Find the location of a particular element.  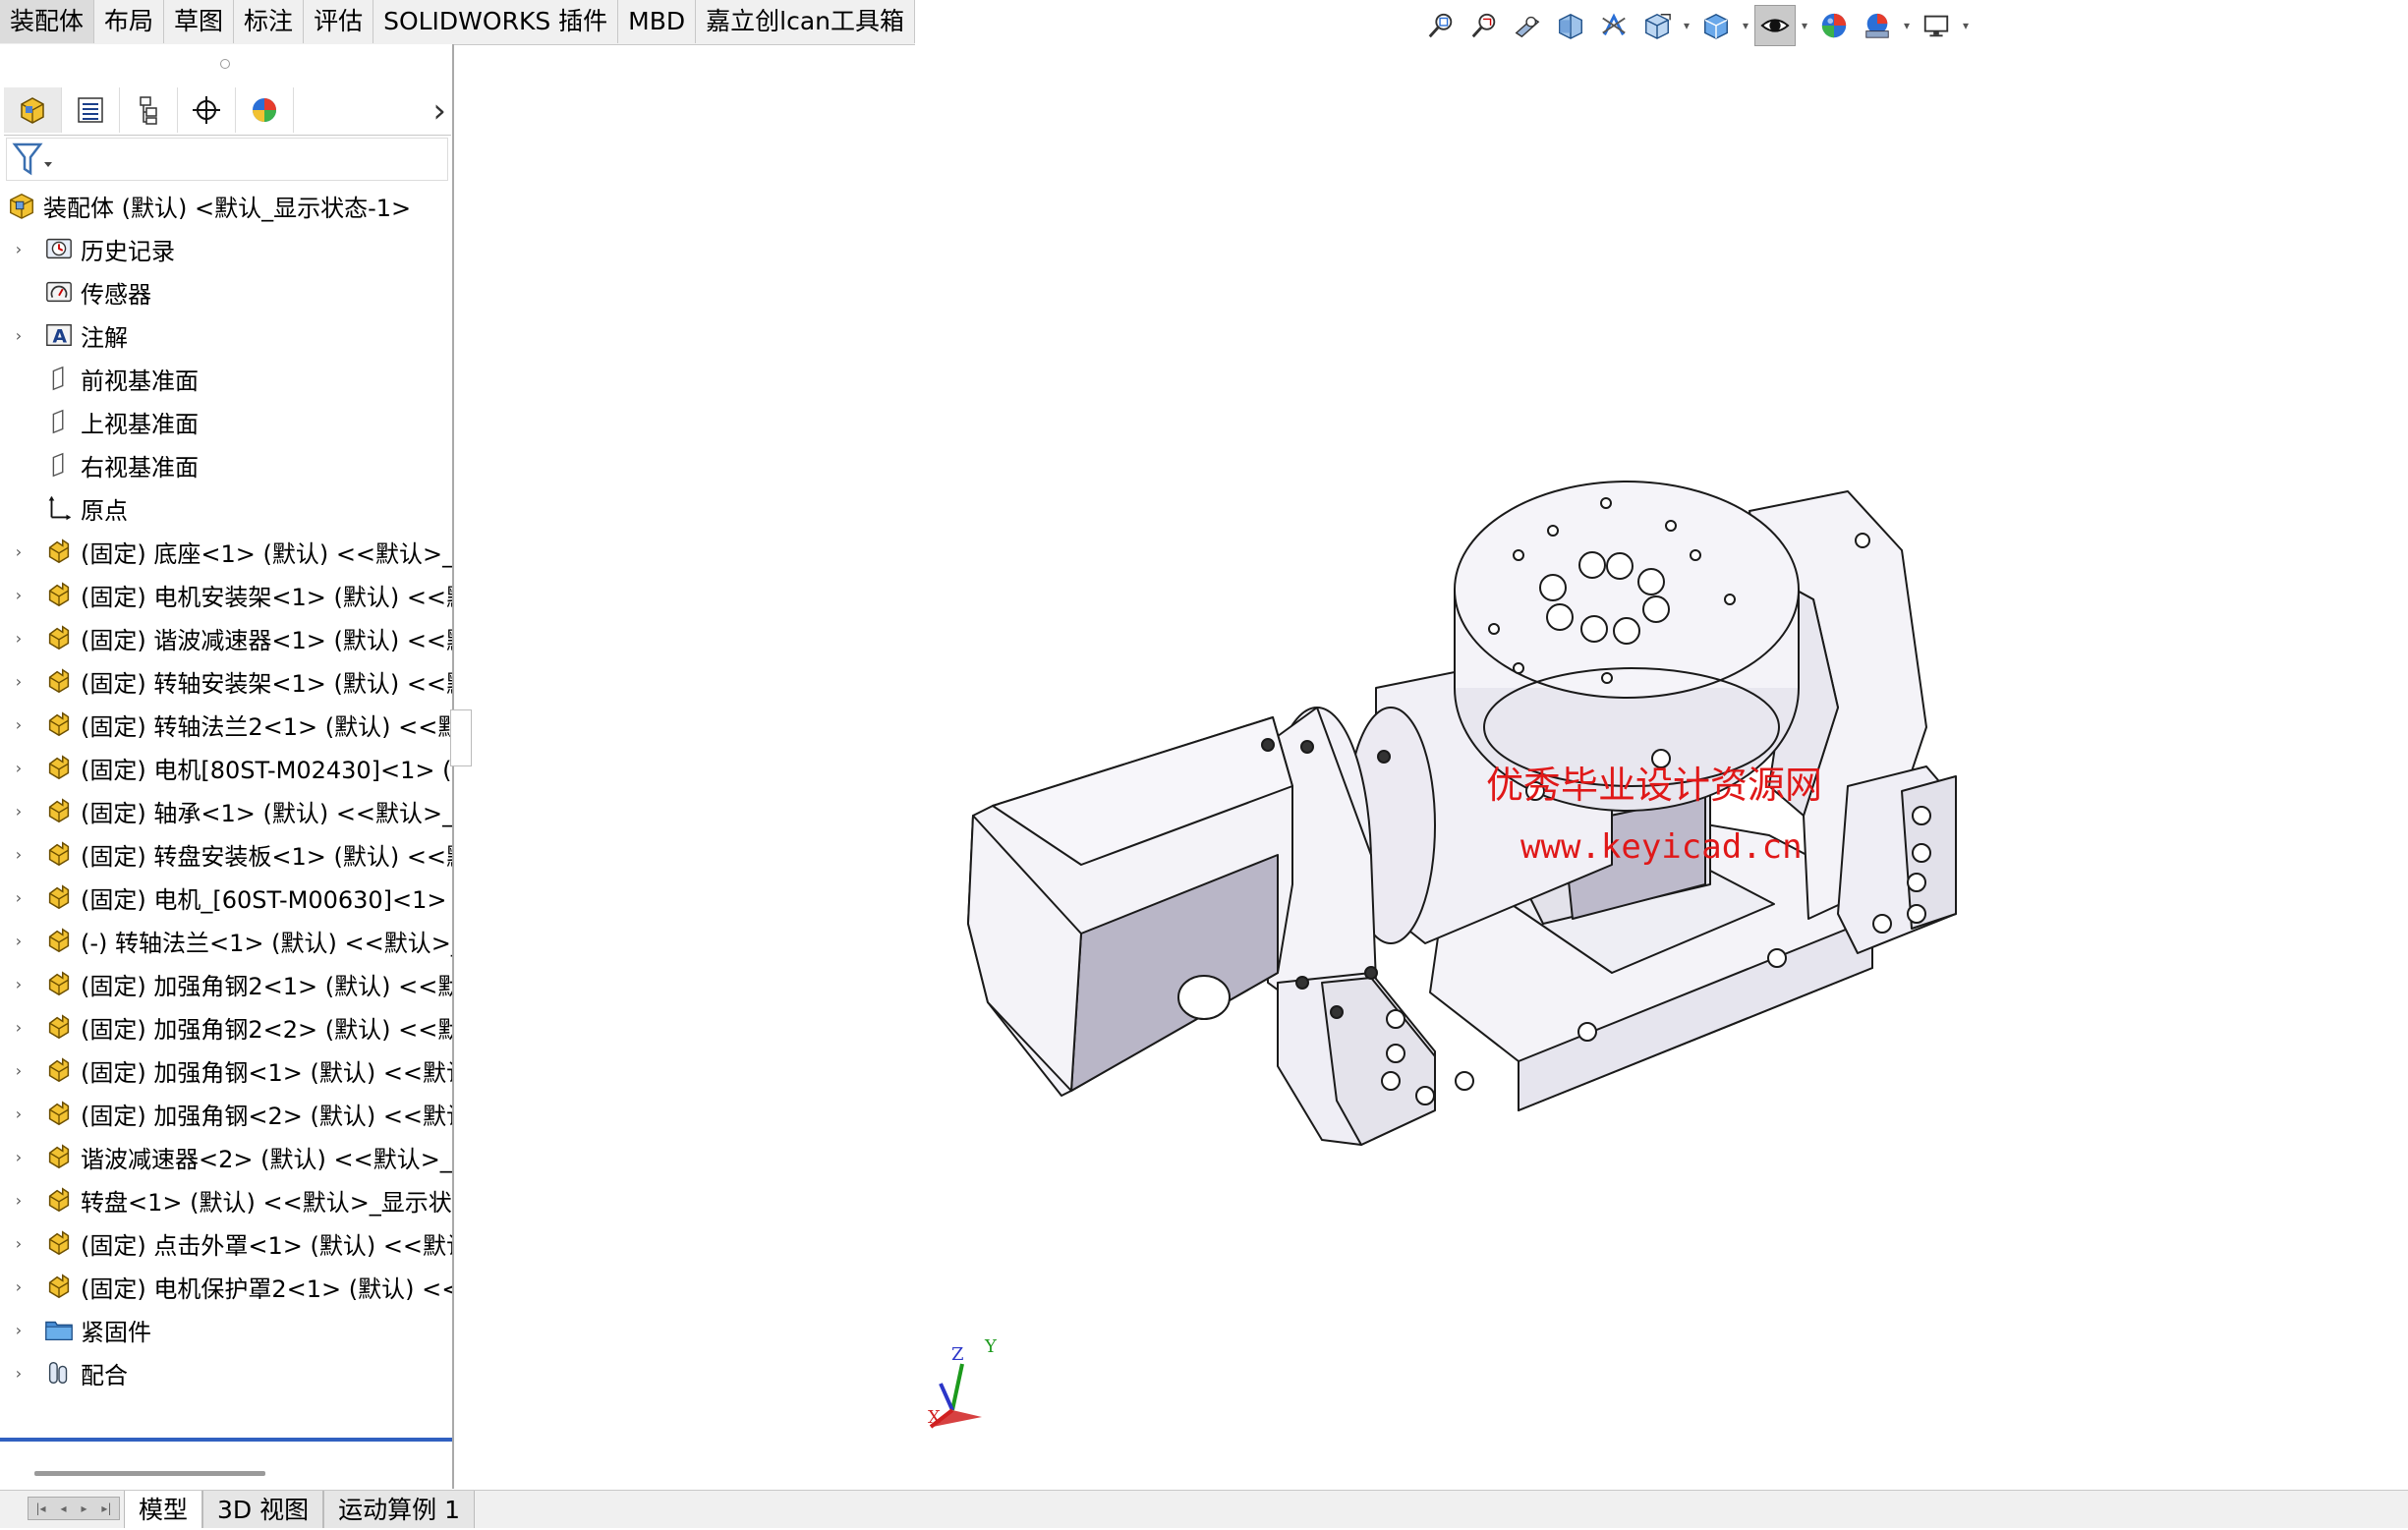

configuration-manager-tab is located at coordinates (149, 110).